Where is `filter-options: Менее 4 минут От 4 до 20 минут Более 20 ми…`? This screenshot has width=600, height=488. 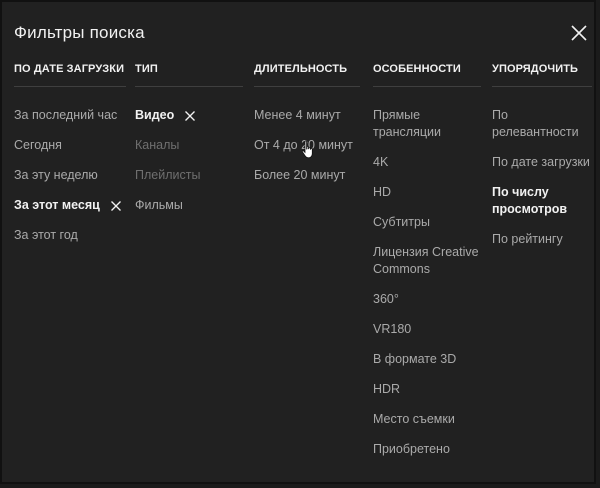
filter-options: Менее 4 минут От 4 до 20 минут Более 20 ми… is located at coordinates (307, 145).